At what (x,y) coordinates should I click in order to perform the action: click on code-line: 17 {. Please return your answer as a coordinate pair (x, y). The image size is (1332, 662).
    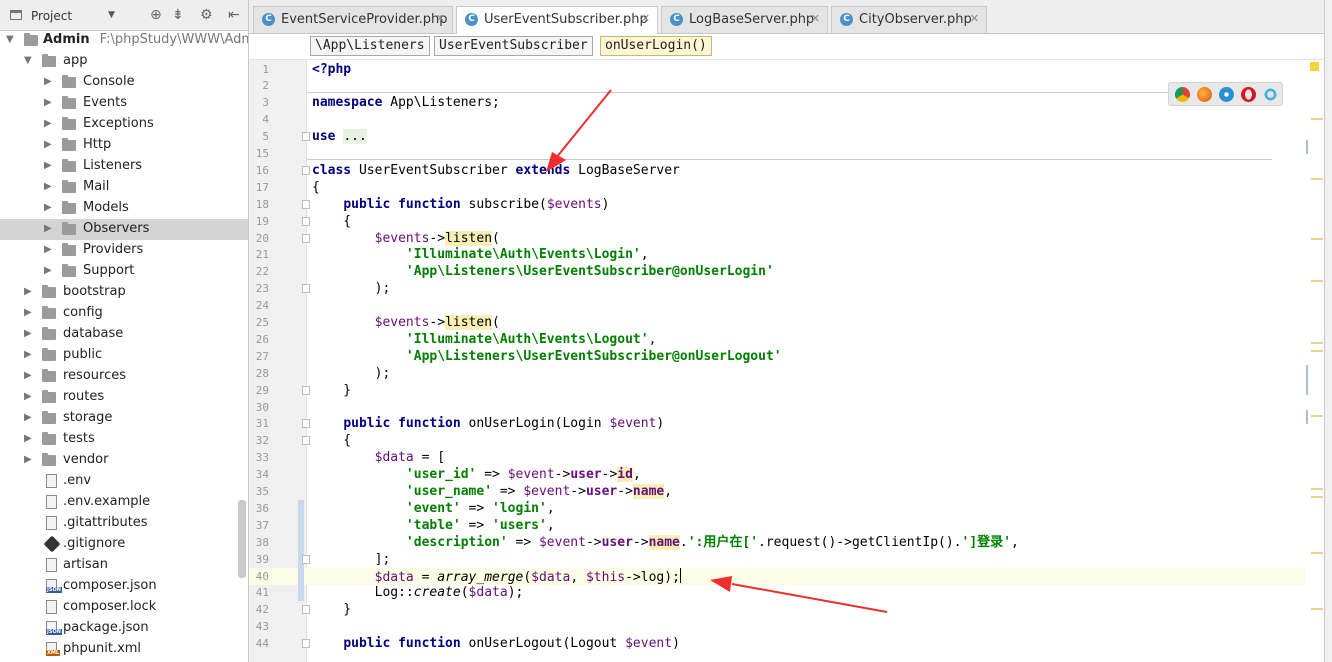
    Looking at the image, I should click on (790, 187).